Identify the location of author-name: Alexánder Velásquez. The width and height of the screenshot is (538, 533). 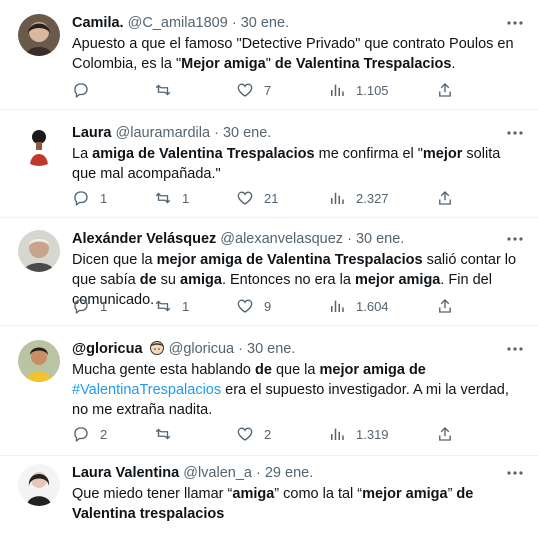
(144, 239).